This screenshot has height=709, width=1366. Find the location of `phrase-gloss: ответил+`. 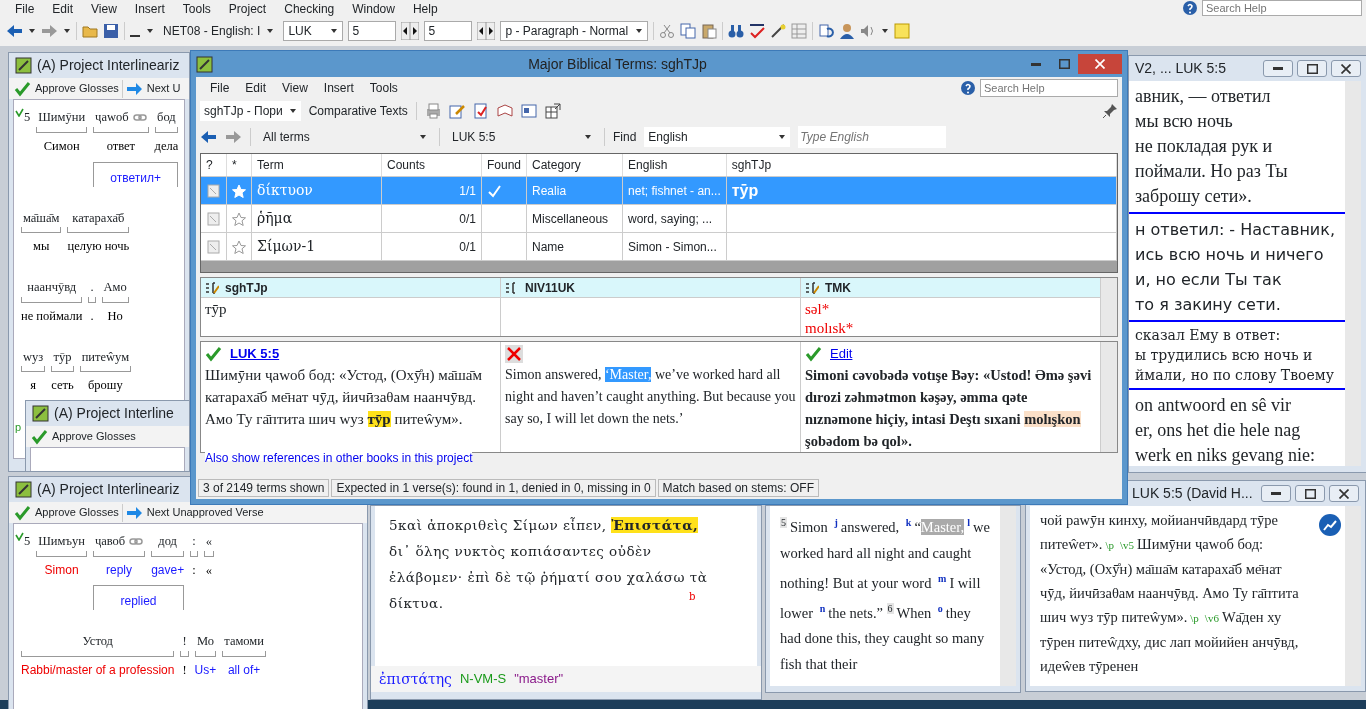

phrase-gloss: ответил+ is located at coordinates (136, 174).